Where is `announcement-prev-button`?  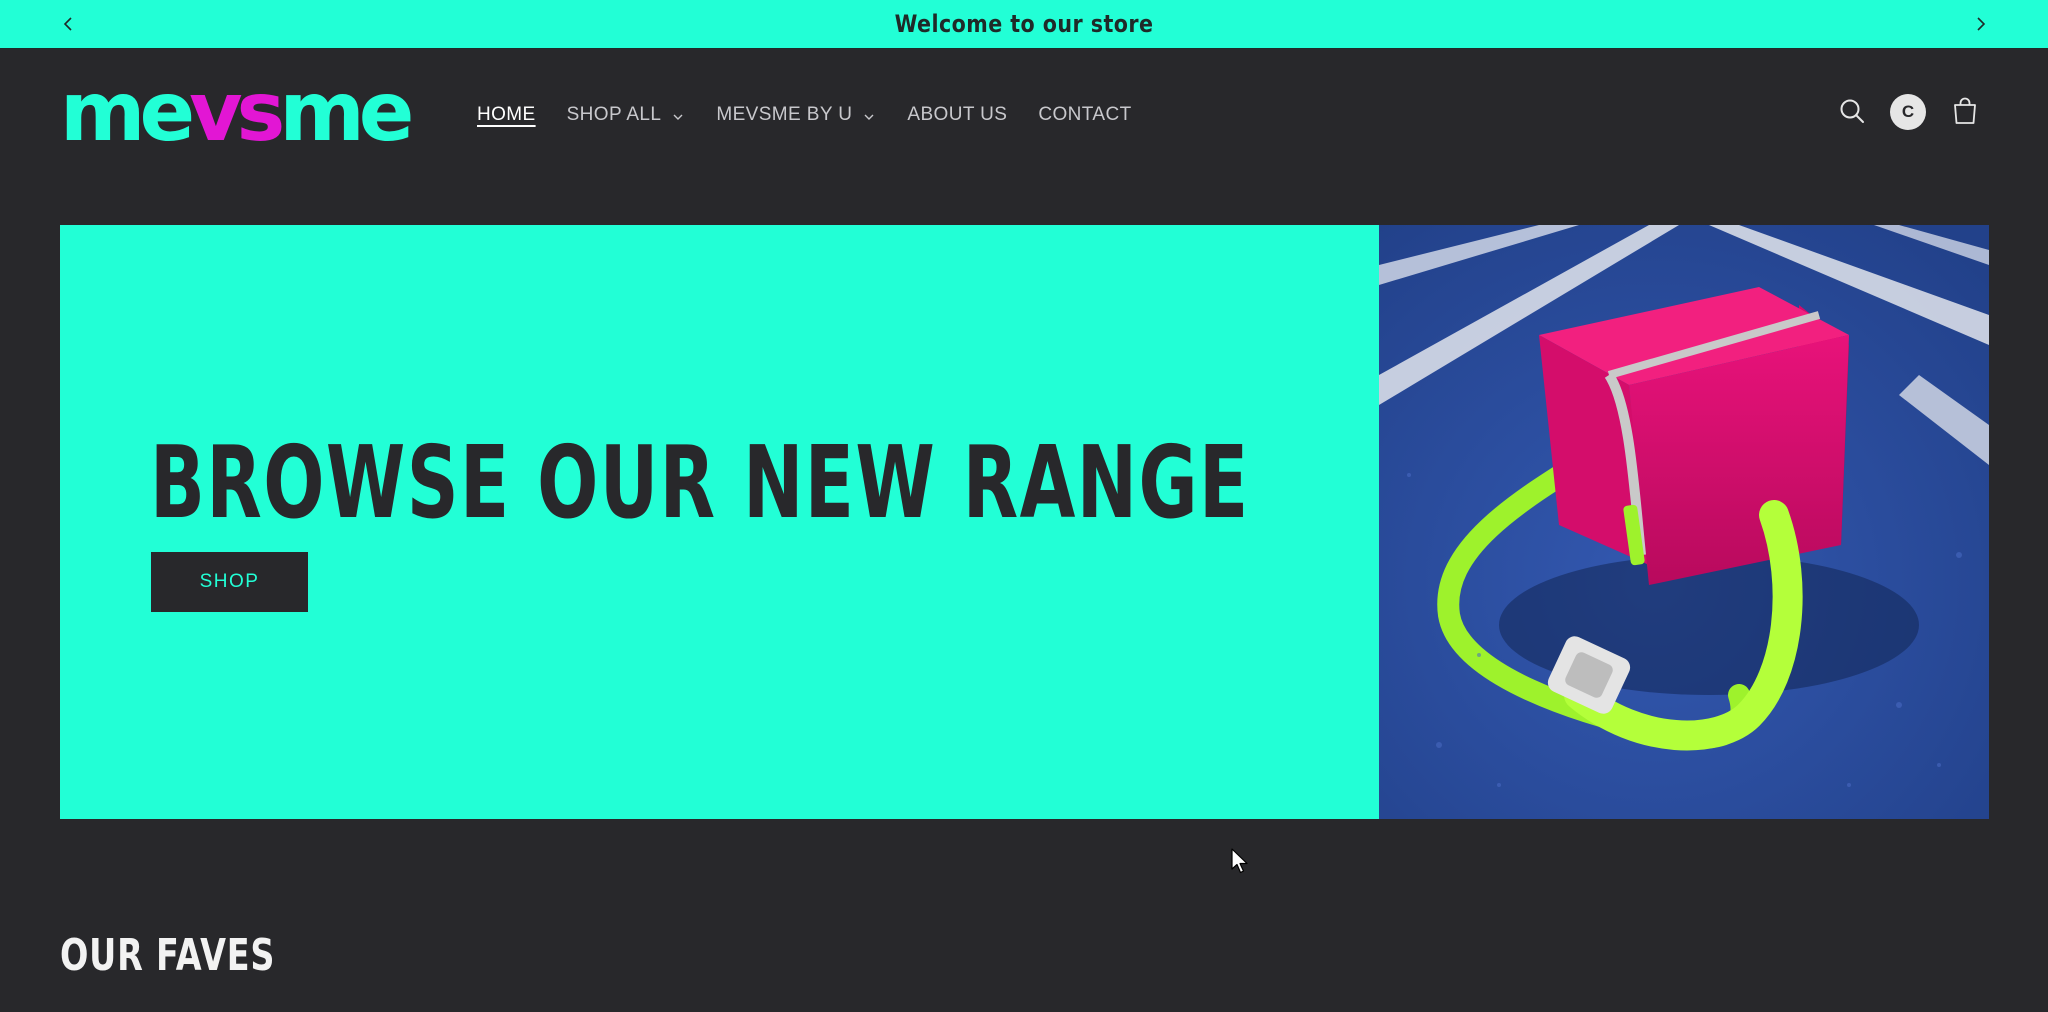 announcement-prev-button is located at coordinates (68, 24).